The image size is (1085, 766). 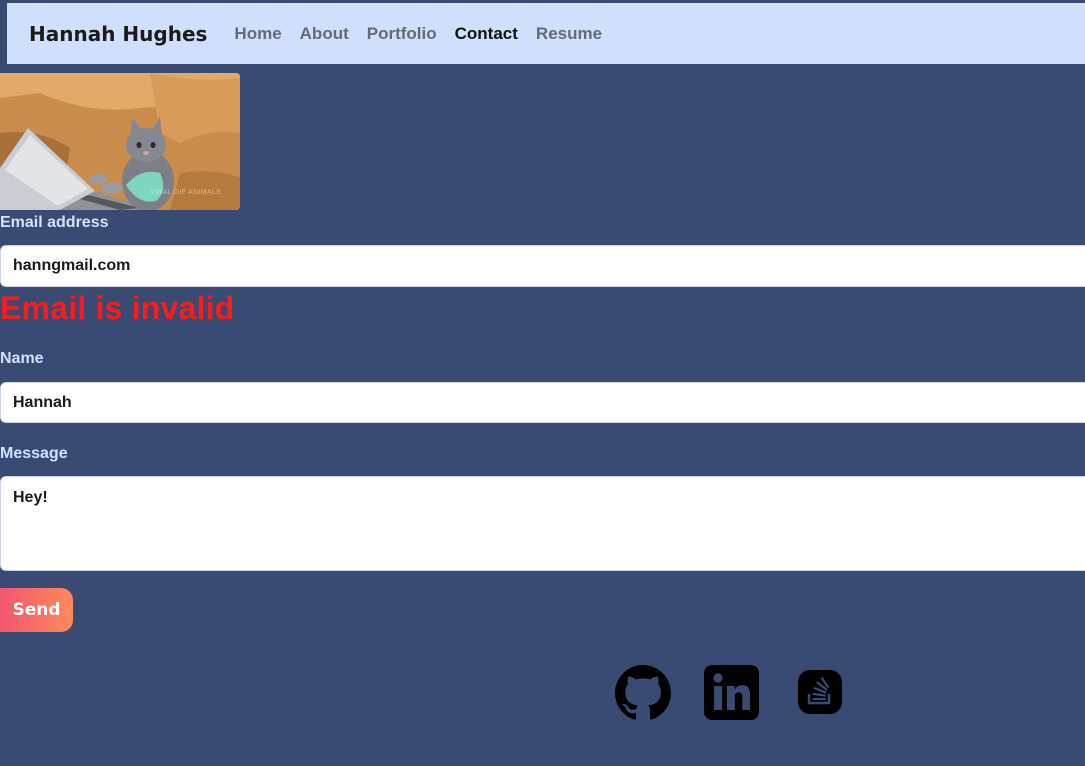 I want to click on nav-link-contact: Contact, so click(x=486, y=34).